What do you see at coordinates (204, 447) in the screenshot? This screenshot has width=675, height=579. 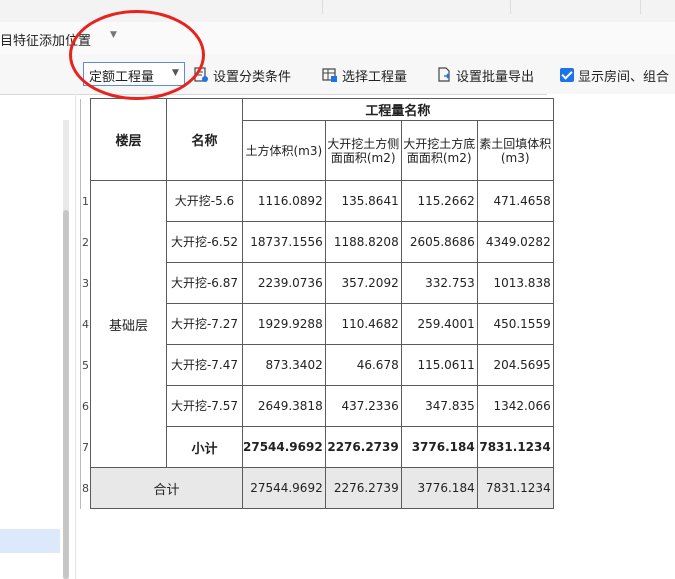 I see `subtotal-label: 小计` at bounding box center [204, 447].